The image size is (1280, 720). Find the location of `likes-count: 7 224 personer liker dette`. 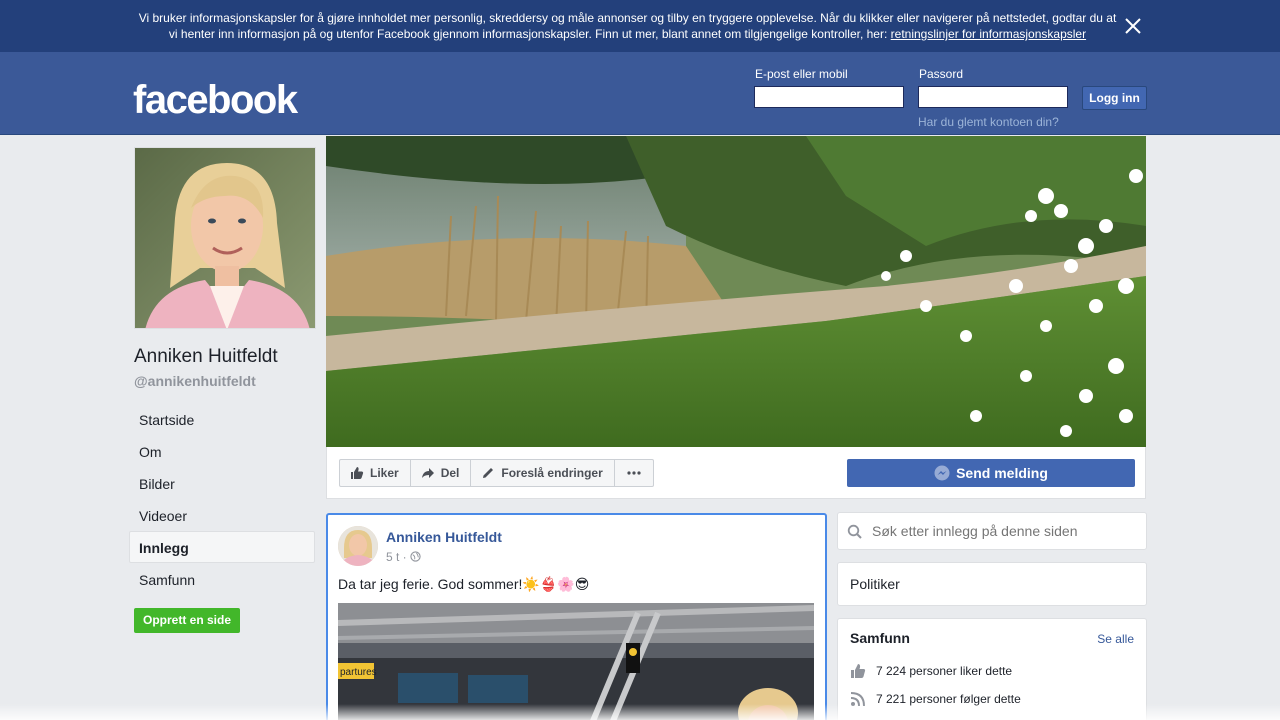

likes-count: 7 224 personer liker dette is located at coordinates (944, 671).